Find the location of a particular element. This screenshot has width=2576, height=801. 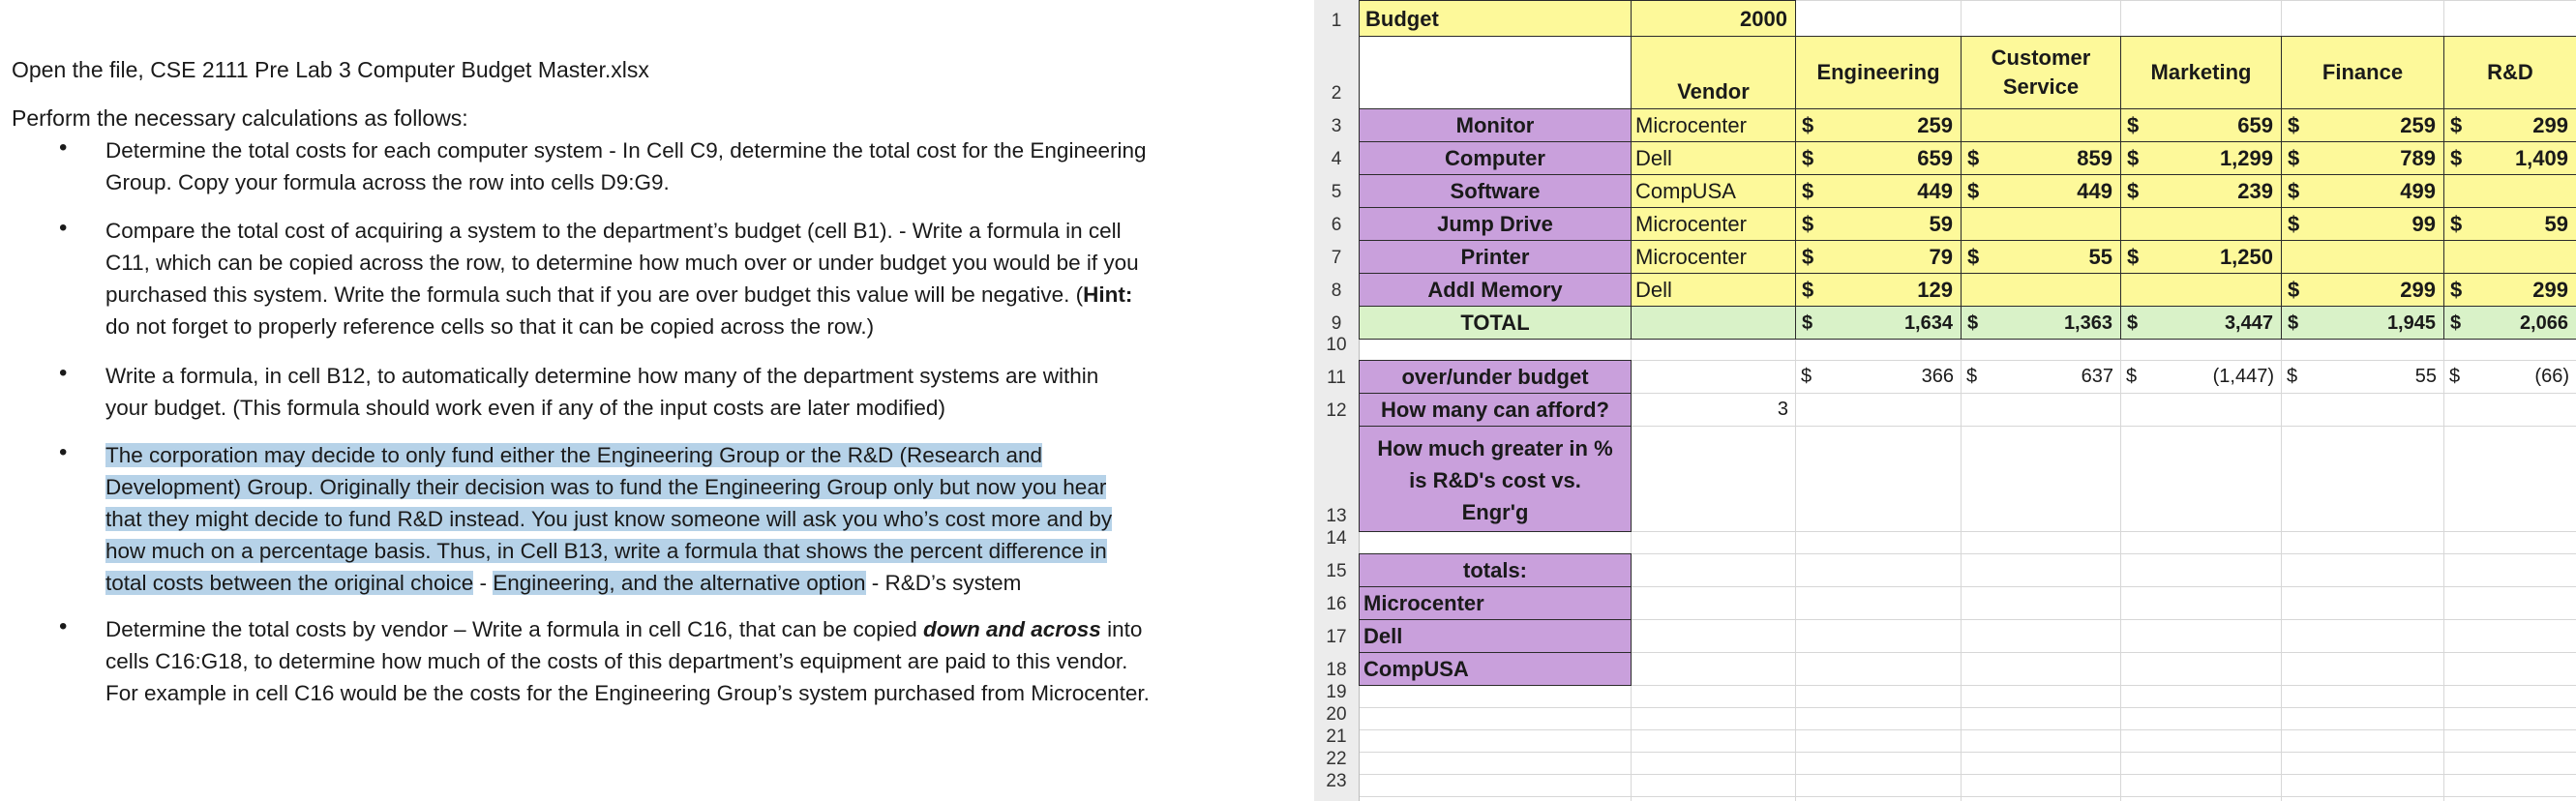

cell-A1-budget-label: Budget is located at coordinates (1495, 18).